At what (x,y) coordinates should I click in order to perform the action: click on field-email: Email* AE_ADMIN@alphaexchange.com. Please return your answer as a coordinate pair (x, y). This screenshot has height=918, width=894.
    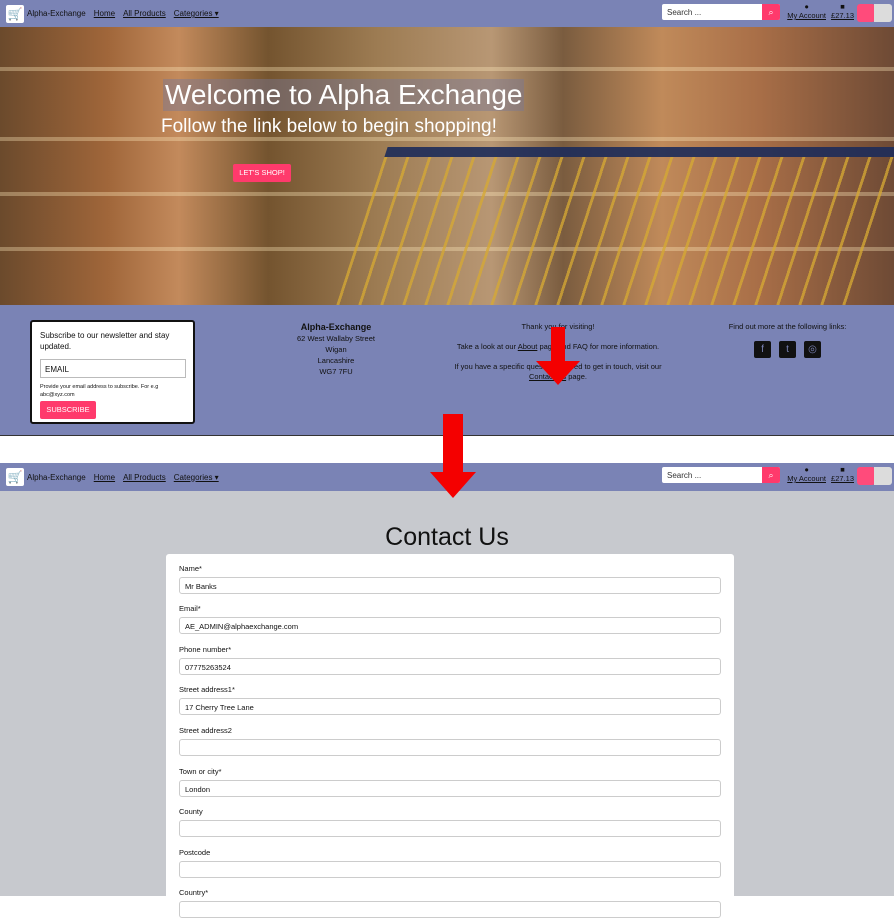
    Looking at the image, I should click on (450, 619).